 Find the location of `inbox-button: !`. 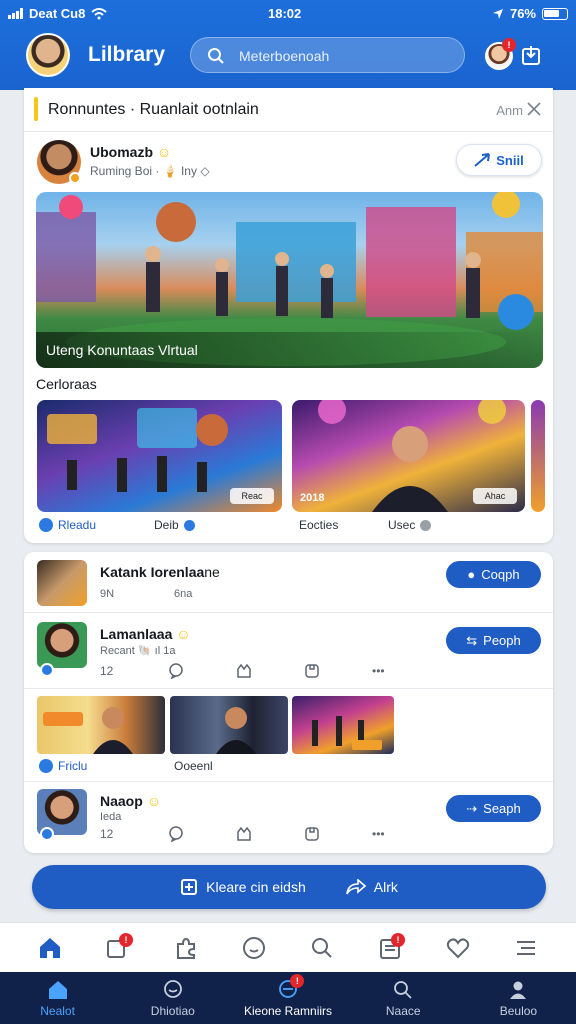

inbox-button: ! is located at coordinates (391, 946).